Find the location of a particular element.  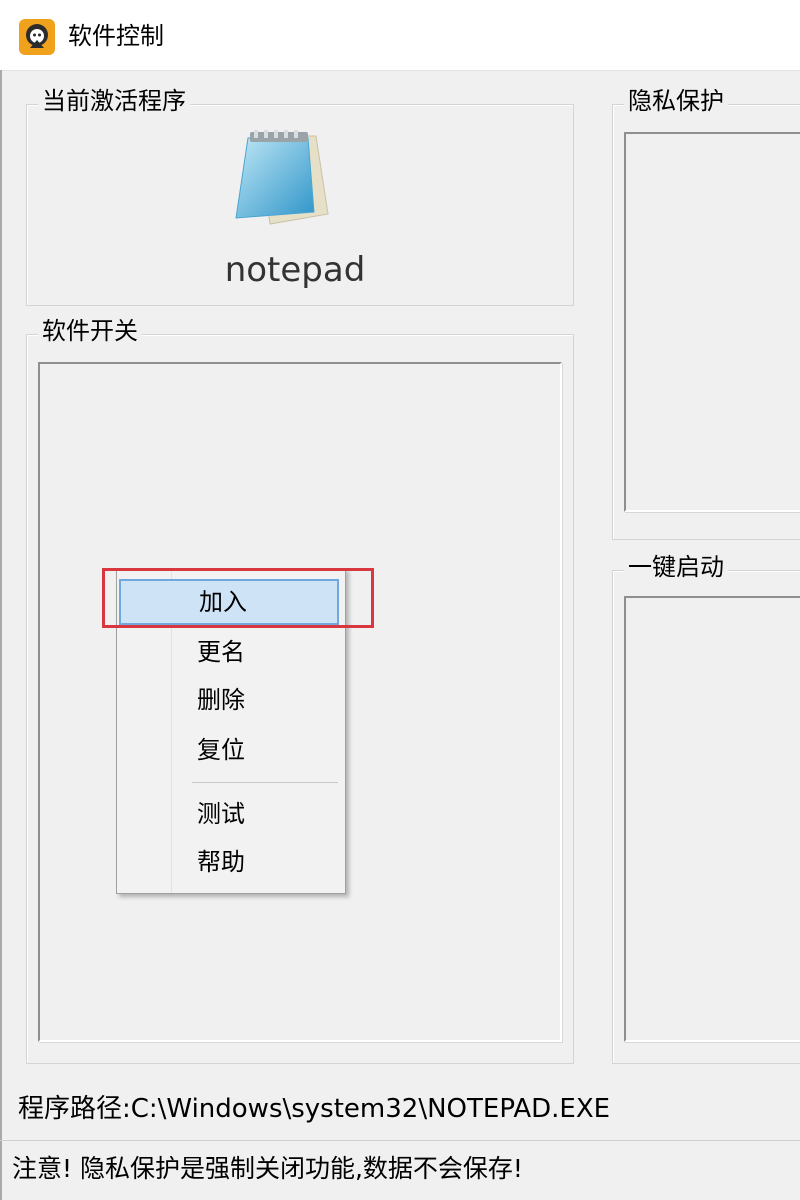

window-border is located at coordinates (1, 635).